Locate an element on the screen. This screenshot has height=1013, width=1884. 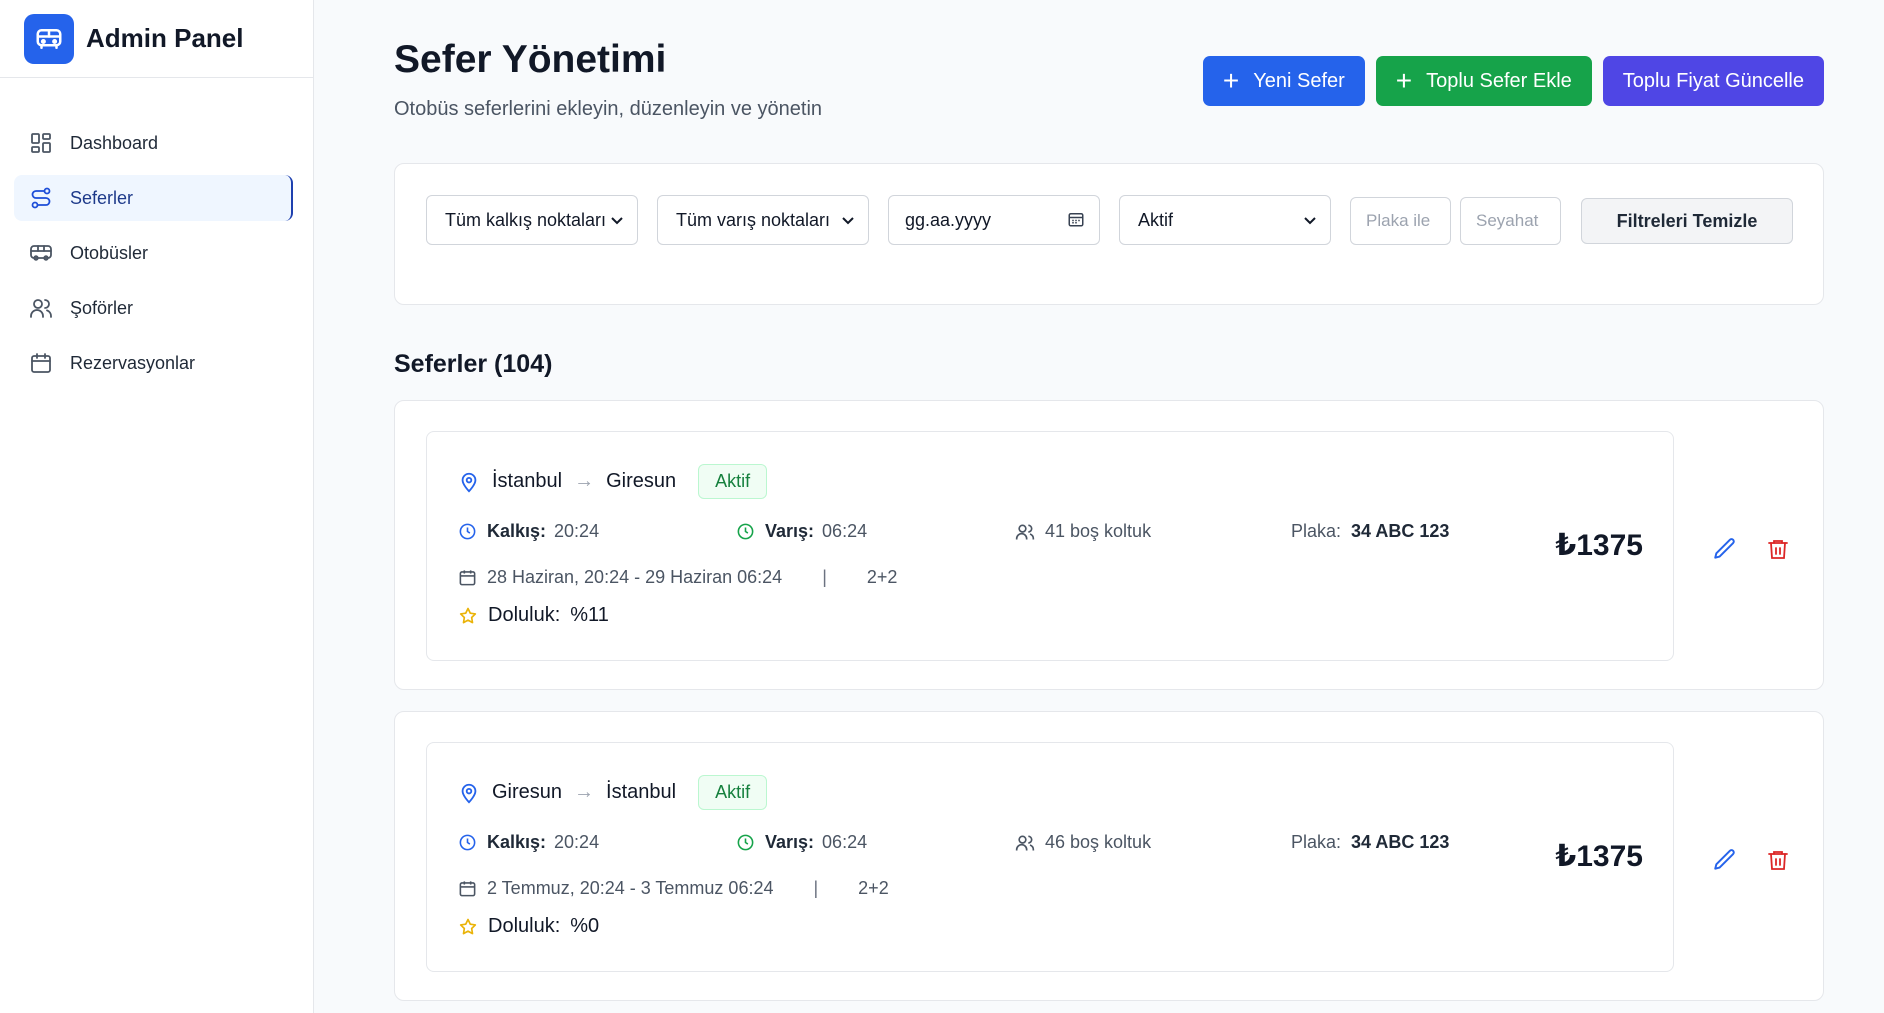
sidebar-item-label: Seferler is located at coordinates (102, 197).